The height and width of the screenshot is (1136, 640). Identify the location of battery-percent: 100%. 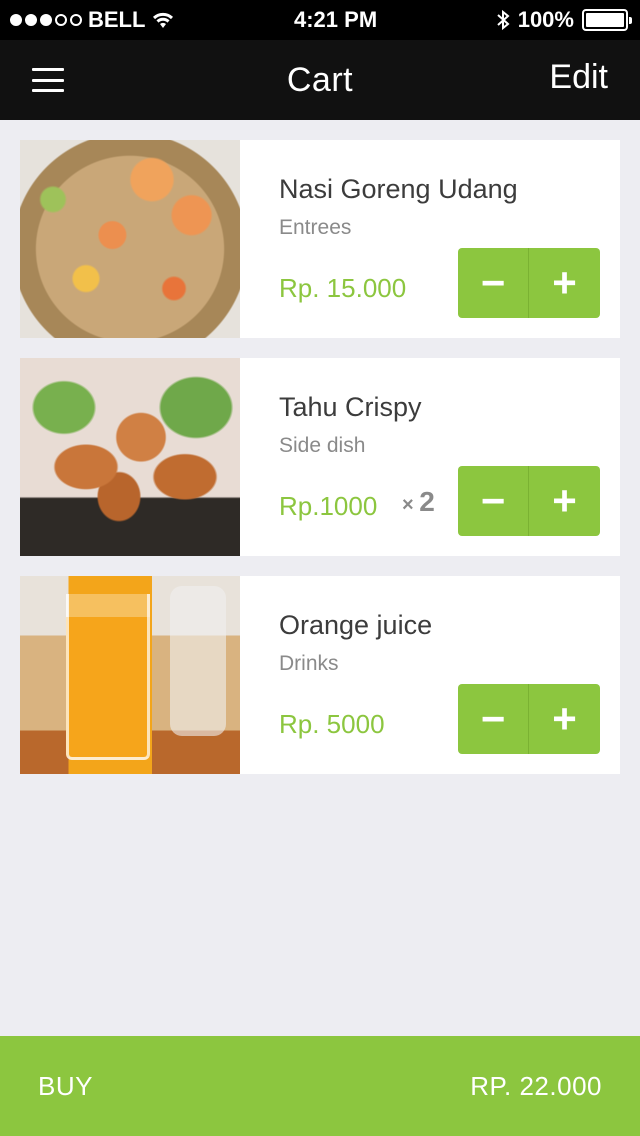
(545, 19).